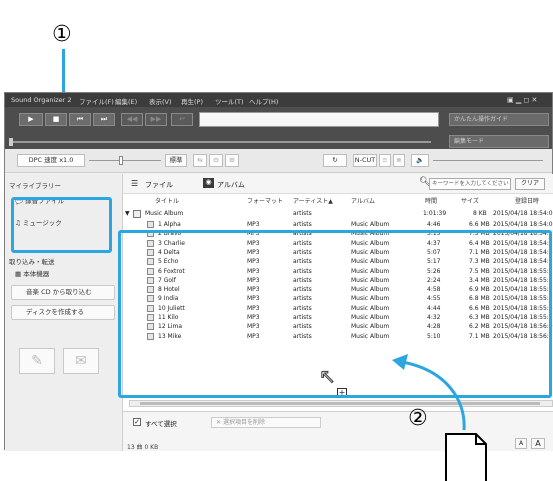 This screenshot has width=553, height=481. What do you see at coordinates (527, 201) in the screenshot?
I see `column-date: 登録日時` at bounding box center [527, 201].